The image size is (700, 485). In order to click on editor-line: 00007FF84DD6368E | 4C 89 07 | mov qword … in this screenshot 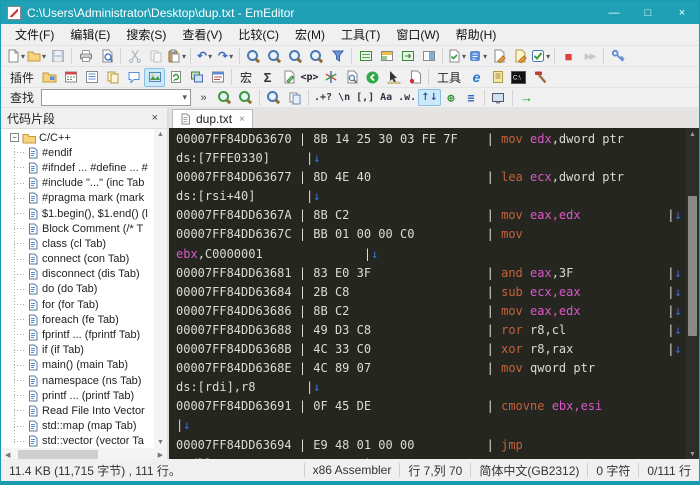, I will do `click(431, 368)`.